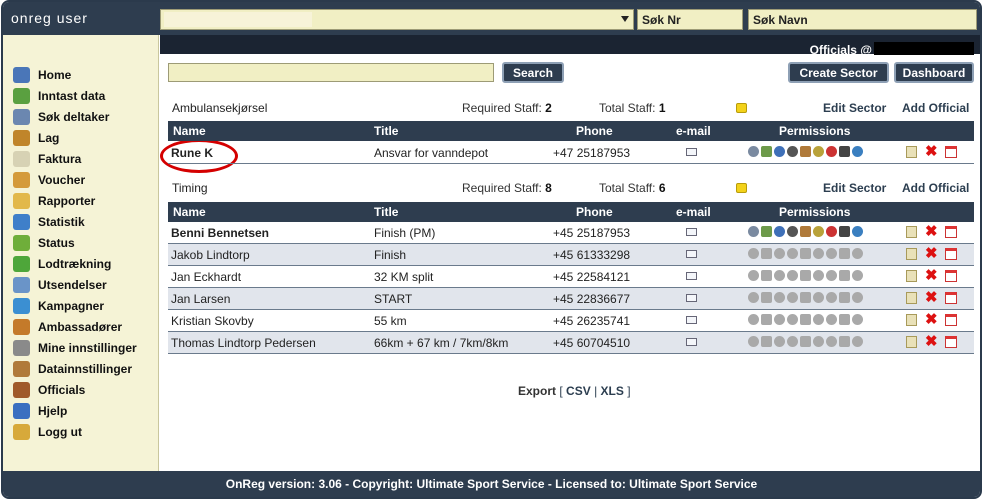 This screenshot has height=501, width=984. Describe the element at coordinates (67, 327) in the screenshot. I see `sidebar-item-ambassad-rer: Ambassadører` at that location.